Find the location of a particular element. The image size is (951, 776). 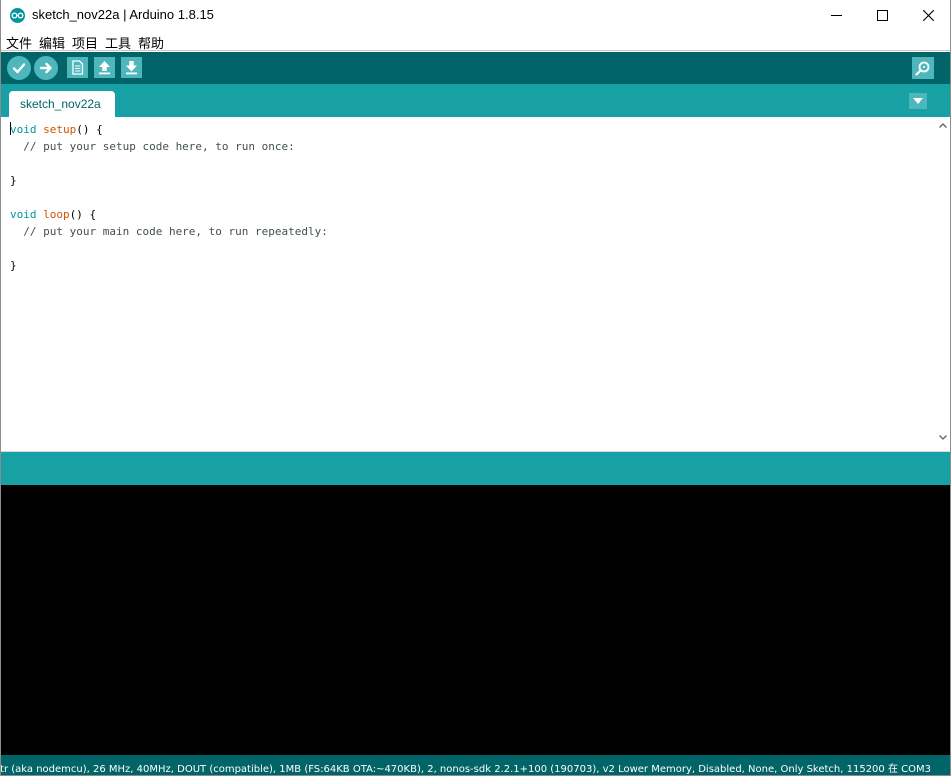

scroll-up-icon is located at coordinates (943, 125).